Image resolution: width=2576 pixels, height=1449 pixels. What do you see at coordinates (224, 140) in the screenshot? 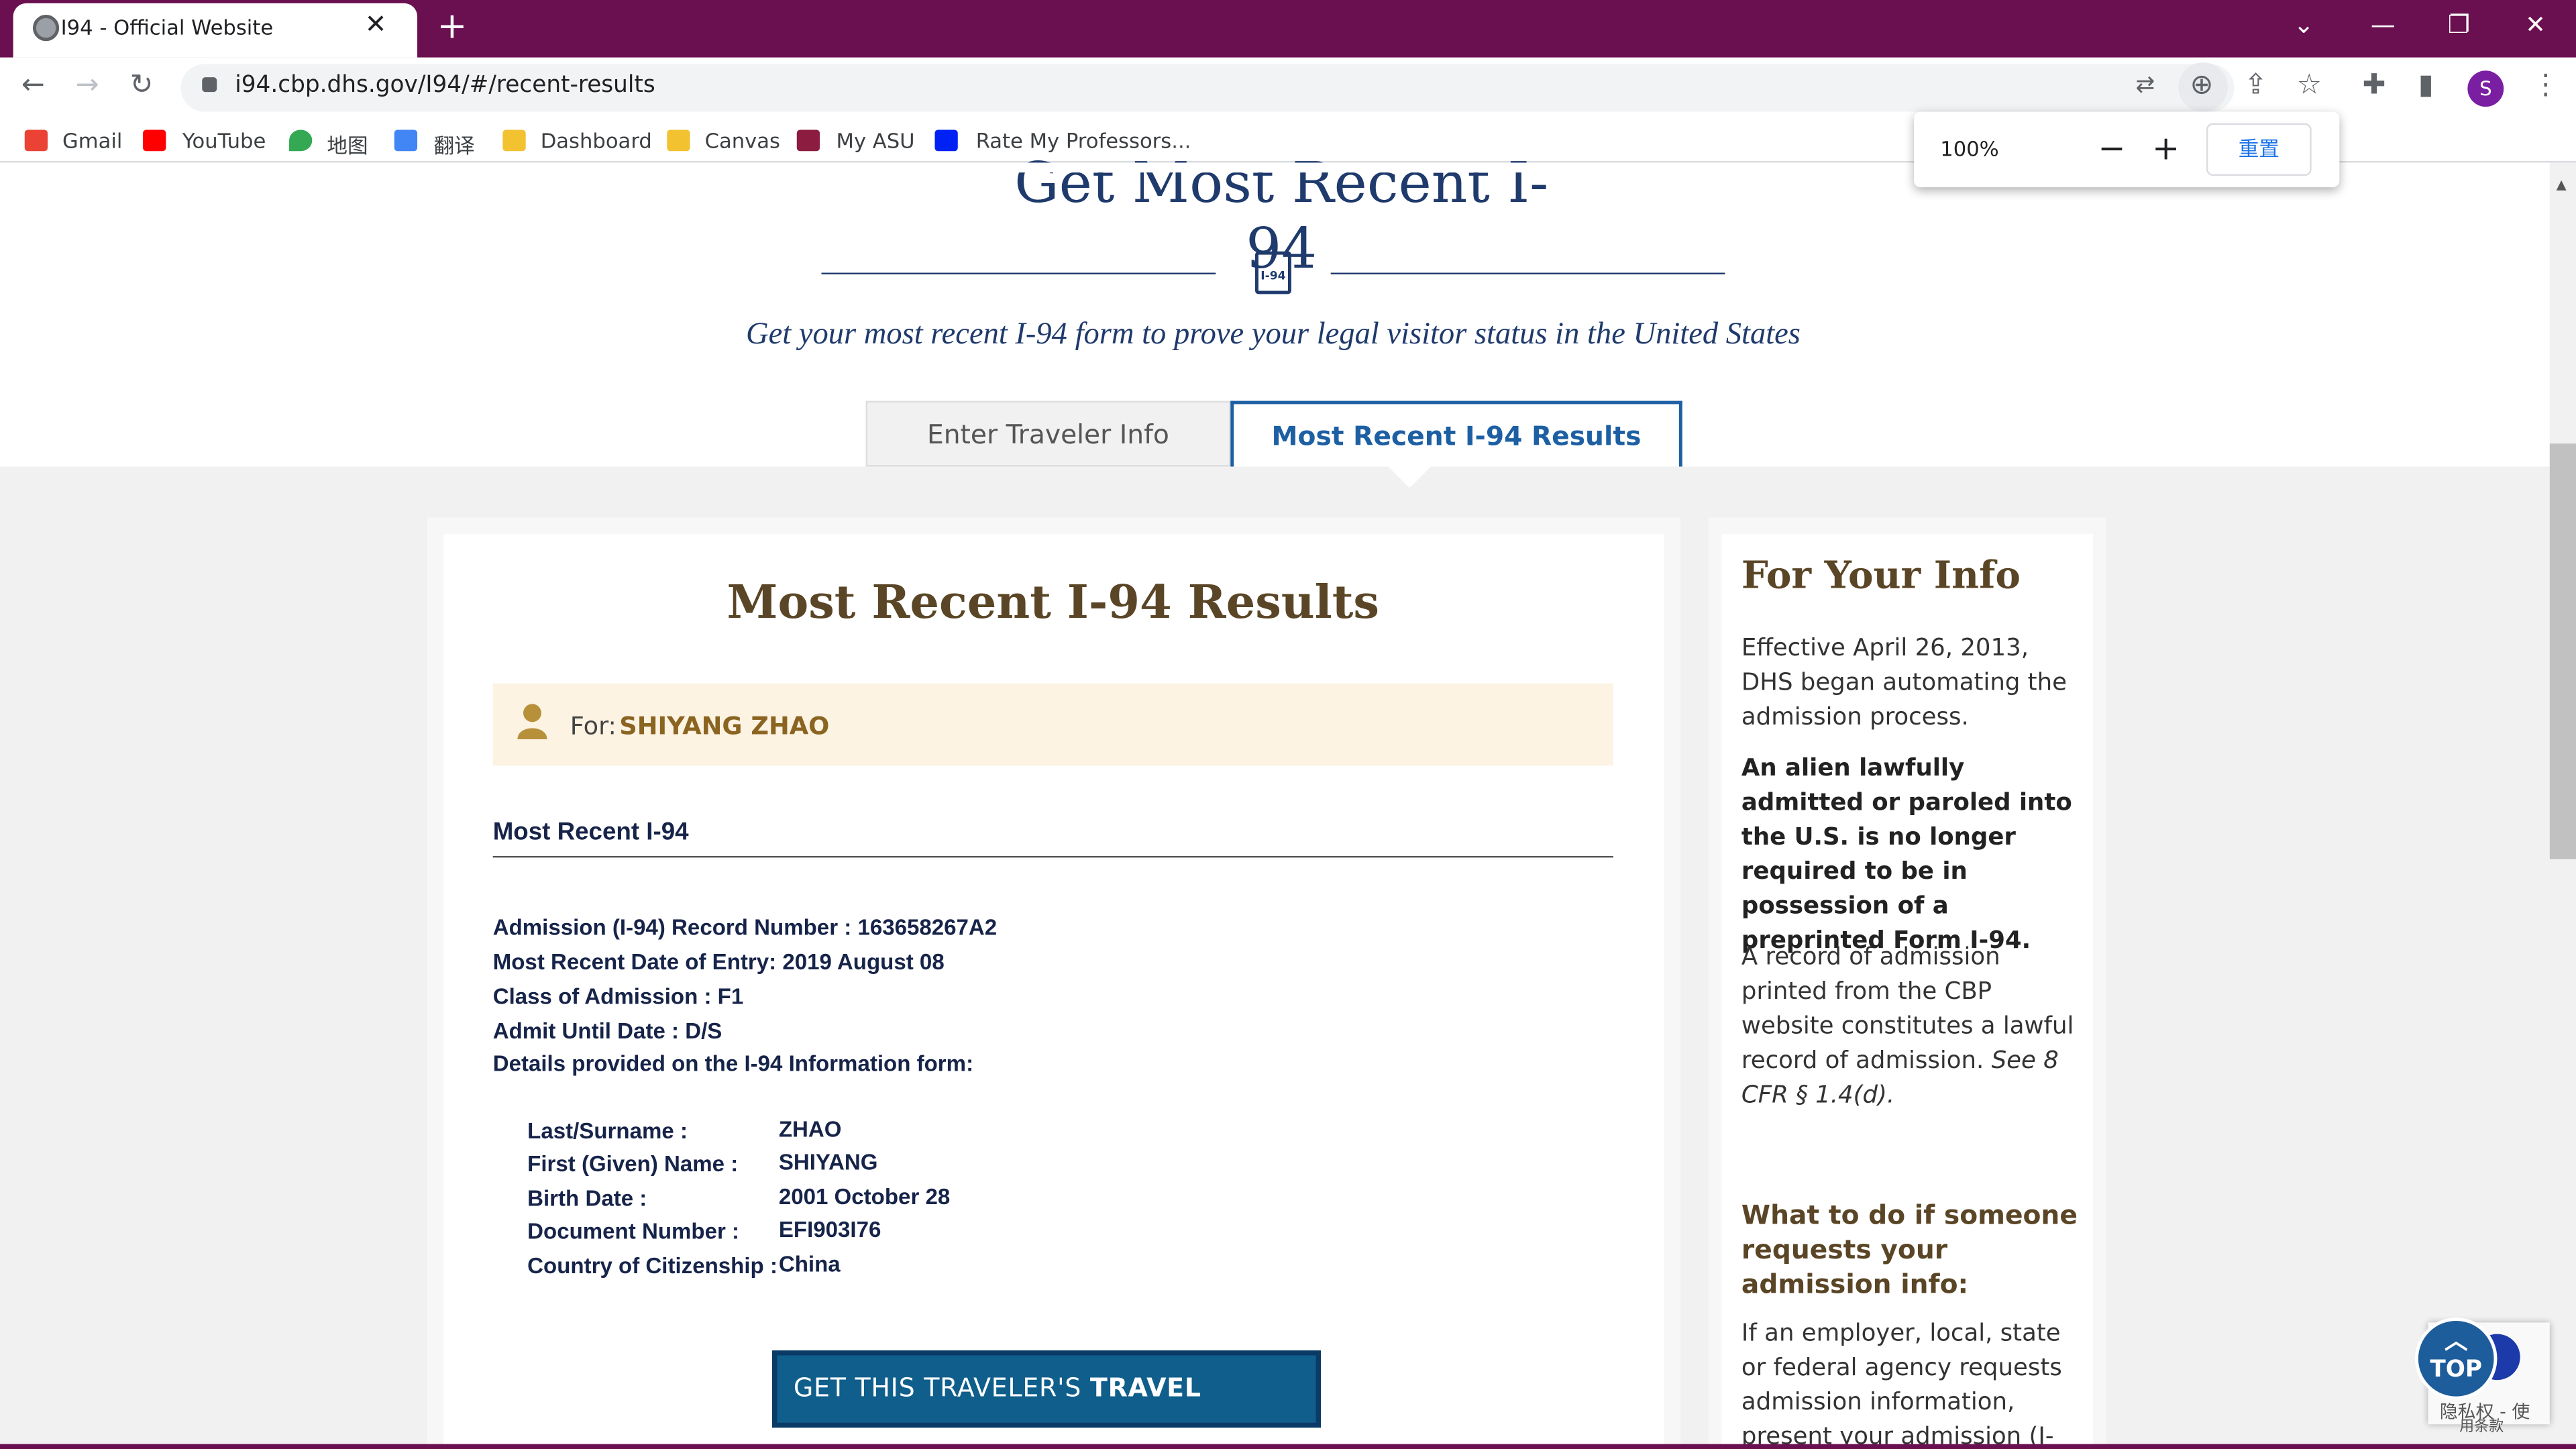
I see `bookmark-youtube: YouTube` at bounding box center [224, 140].